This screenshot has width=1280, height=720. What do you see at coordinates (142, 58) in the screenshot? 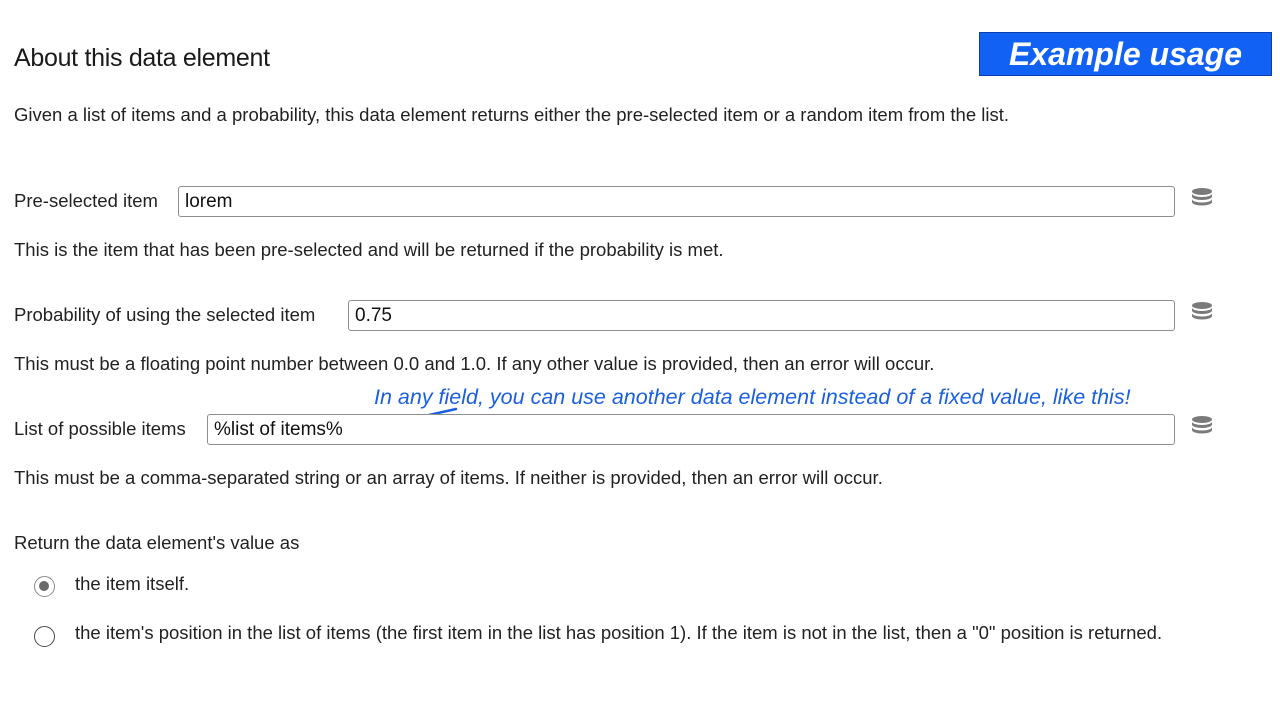
I see `page-title: About this data element` at bounding box center [142, 58].